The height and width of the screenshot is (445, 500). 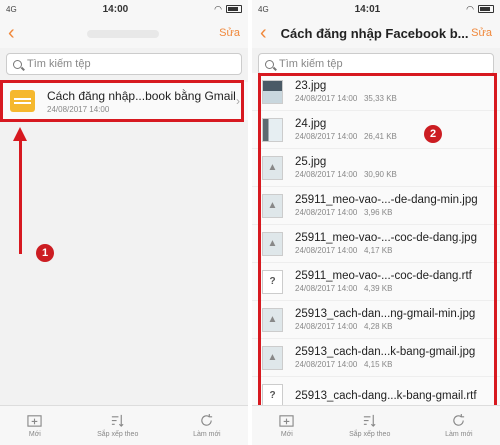 I want to click on status-bar: 4G 14:01 ◠, so click(x=376, y=9).